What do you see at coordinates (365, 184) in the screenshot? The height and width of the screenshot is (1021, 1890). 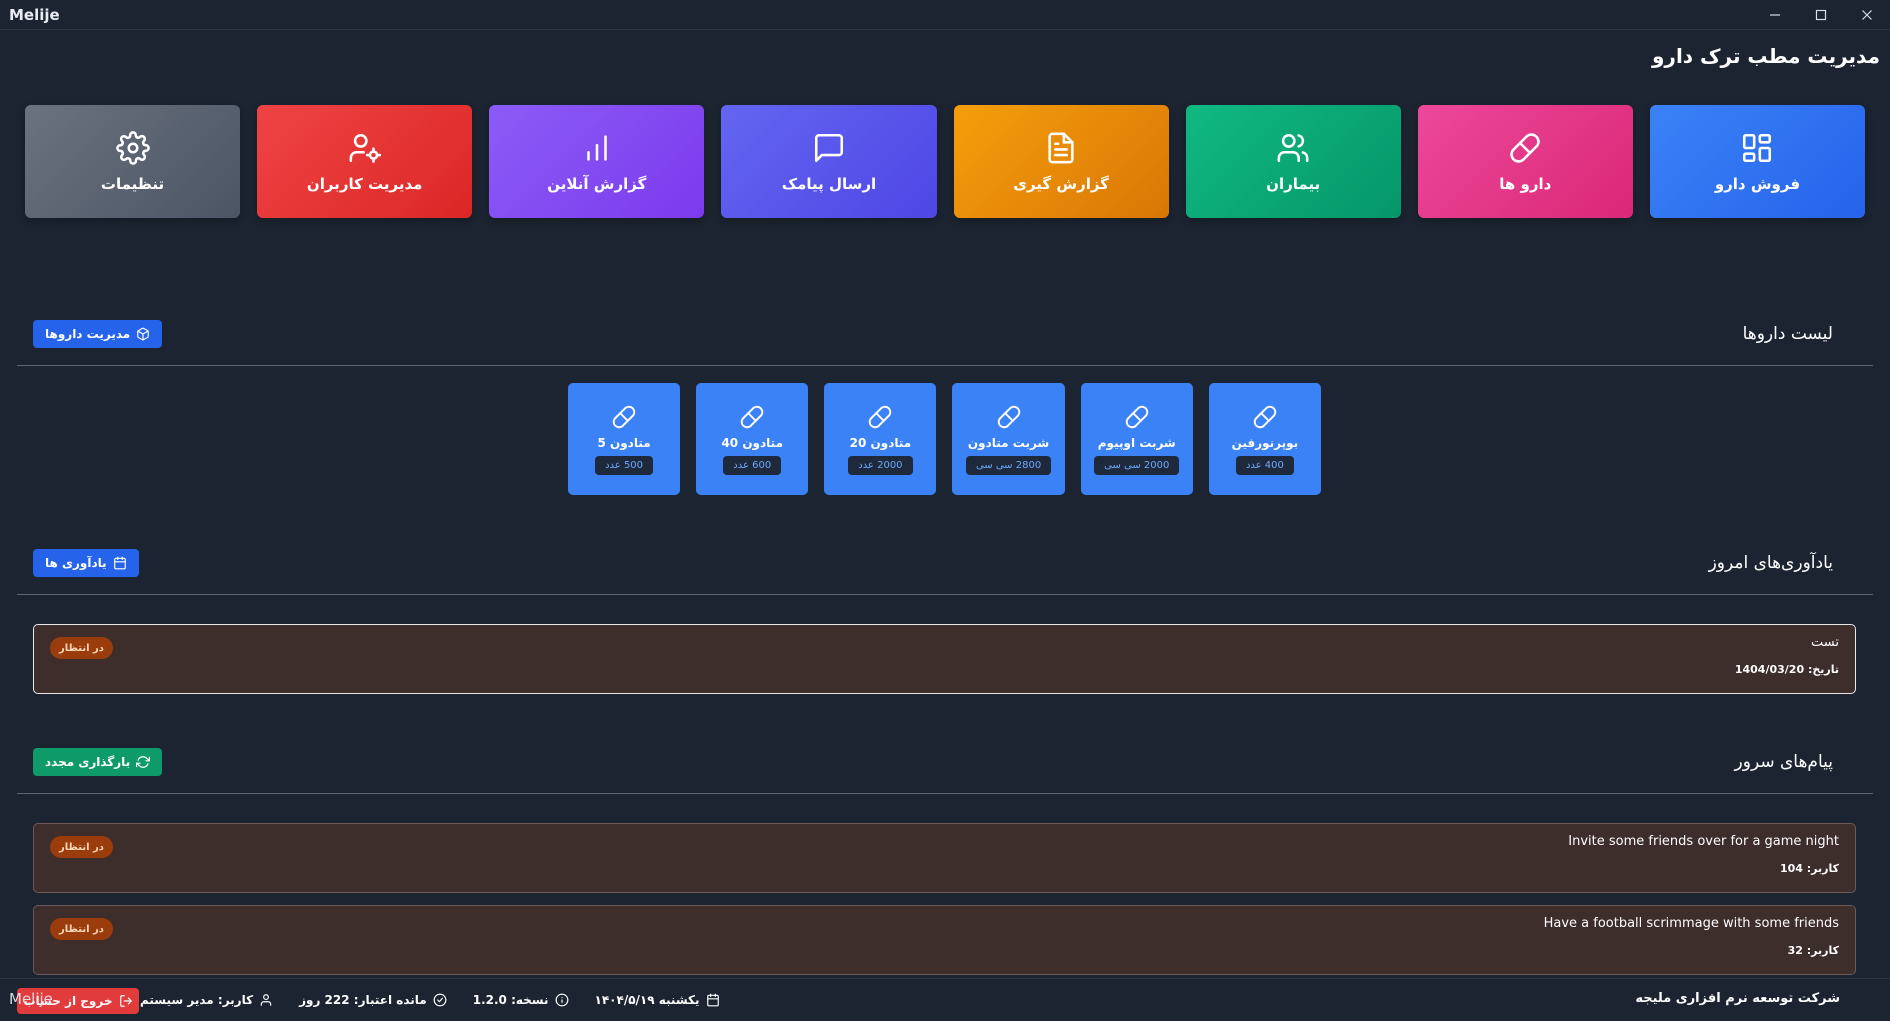 I see `tile-label: مدیریت کاربران` at bounding box center [365, 184].